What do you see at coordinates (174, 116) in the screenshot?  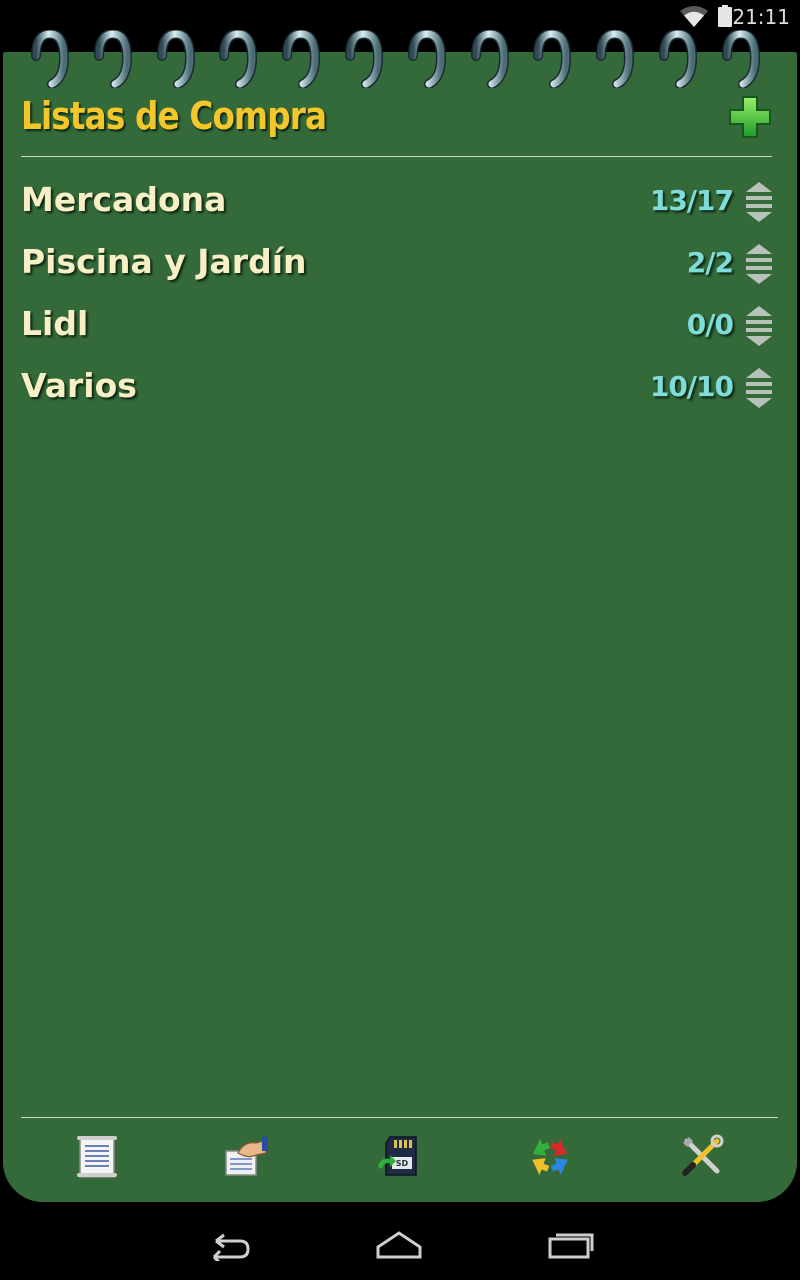 I see `page-title: Listas de Compra` at bounding box center [174, 116].